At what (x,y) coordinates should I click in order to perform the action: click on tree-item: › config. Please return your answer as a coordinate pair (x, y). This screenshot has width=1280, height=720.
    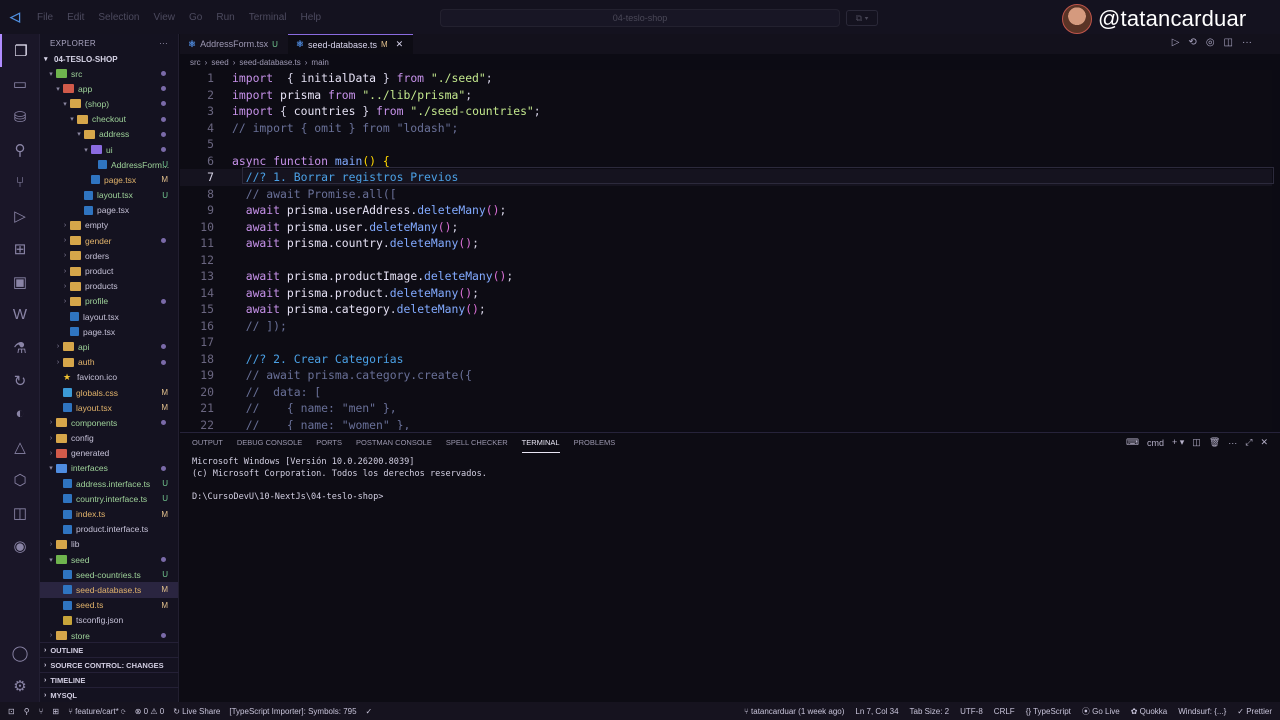
    Looking at the image, I should click on (109, 438).